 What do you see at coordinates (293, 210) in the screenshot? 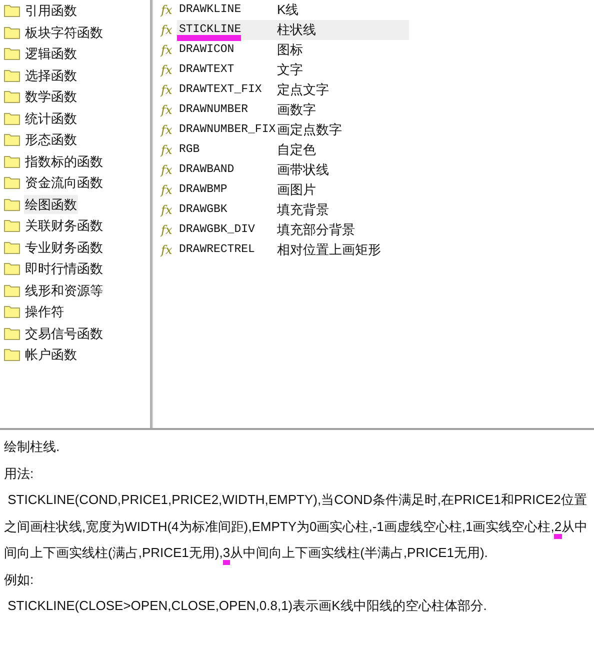
I see `function-row: DRAWGBK 填充背景` at bounding box center [293, 210].